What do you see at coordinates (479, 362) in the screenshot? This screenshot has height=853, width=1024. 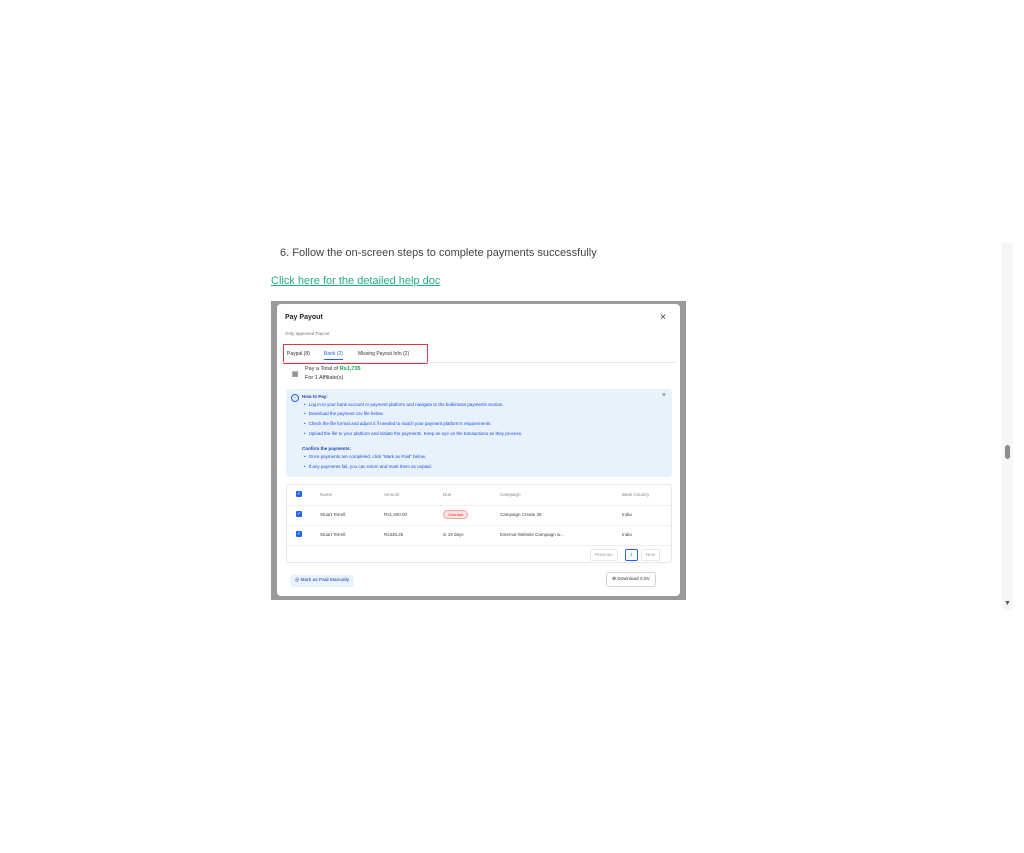 I see `tabs-divider` at bounding box center [479, 362].